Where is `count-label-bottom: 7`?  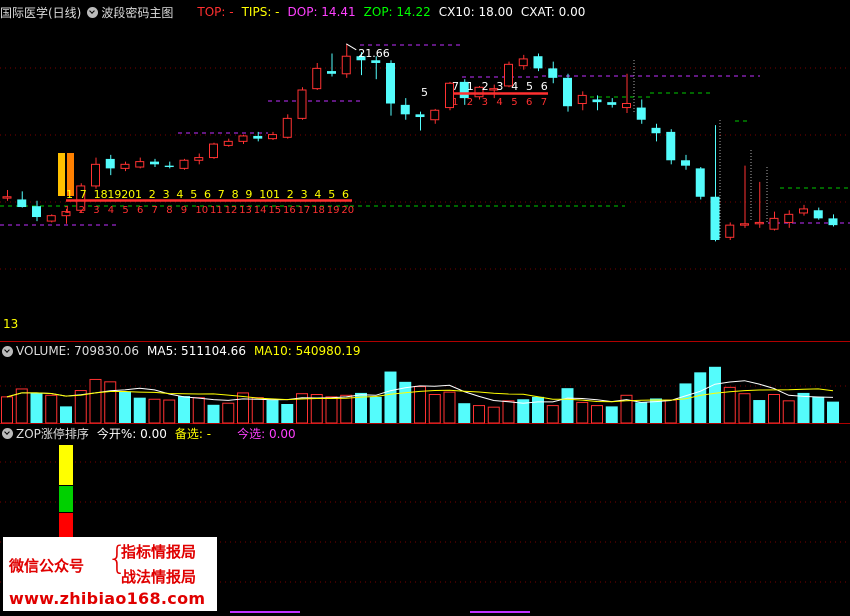 count-label-bottom: 7 is located at coordinates (155, 210).